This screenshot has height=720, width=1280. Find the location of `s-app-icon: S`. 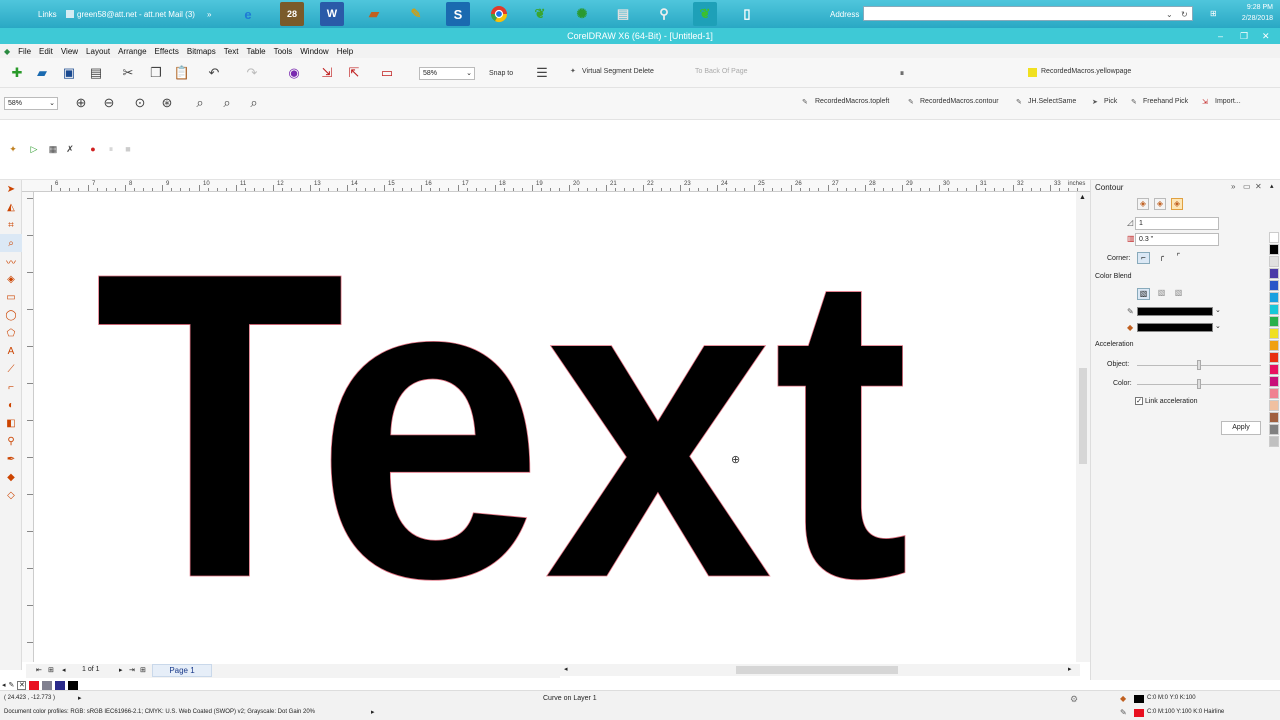

s-app-icon: S is located at coordinates (458, 14).